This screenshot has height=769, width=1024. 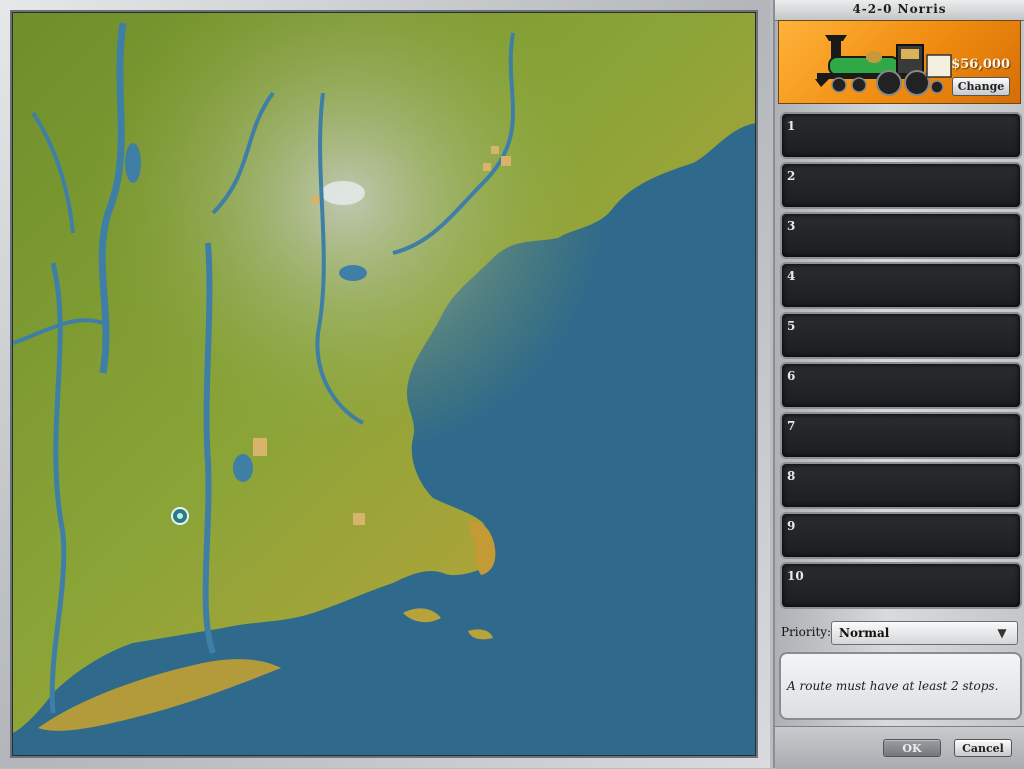 What do you see at coordinates (883, 65) in the screenshot?
I see `locomotive-image` at bounding box center [883, 65].